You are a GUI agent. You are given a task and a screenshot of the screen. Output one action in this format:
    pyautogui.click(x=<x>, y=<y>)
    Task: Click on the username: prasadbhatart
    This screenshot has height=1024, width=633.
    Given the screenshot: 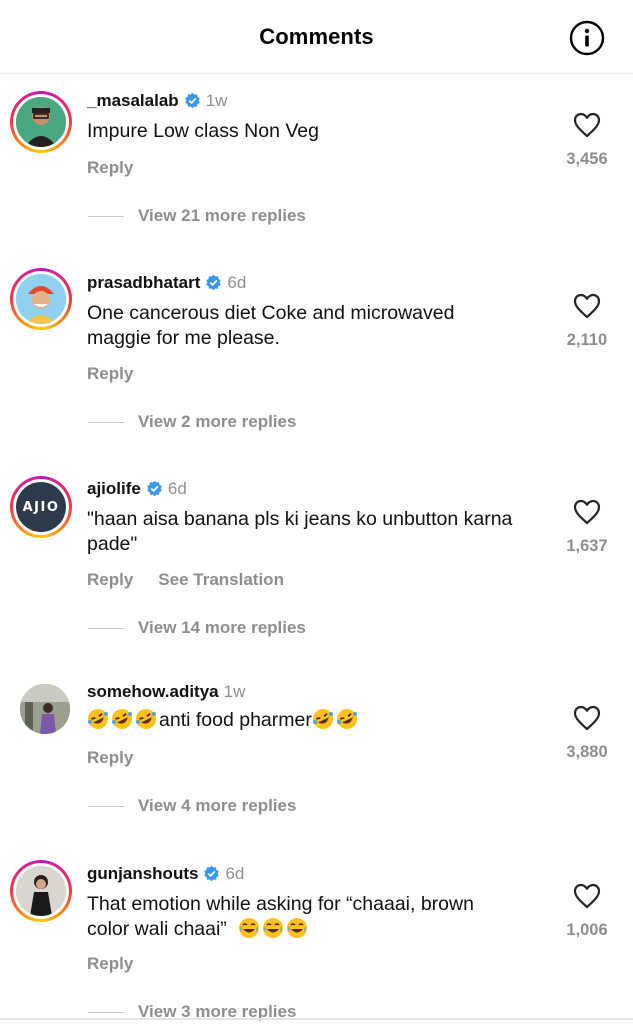 What is the action you would take?
    pyautogui.click(x=143, y=282)
    